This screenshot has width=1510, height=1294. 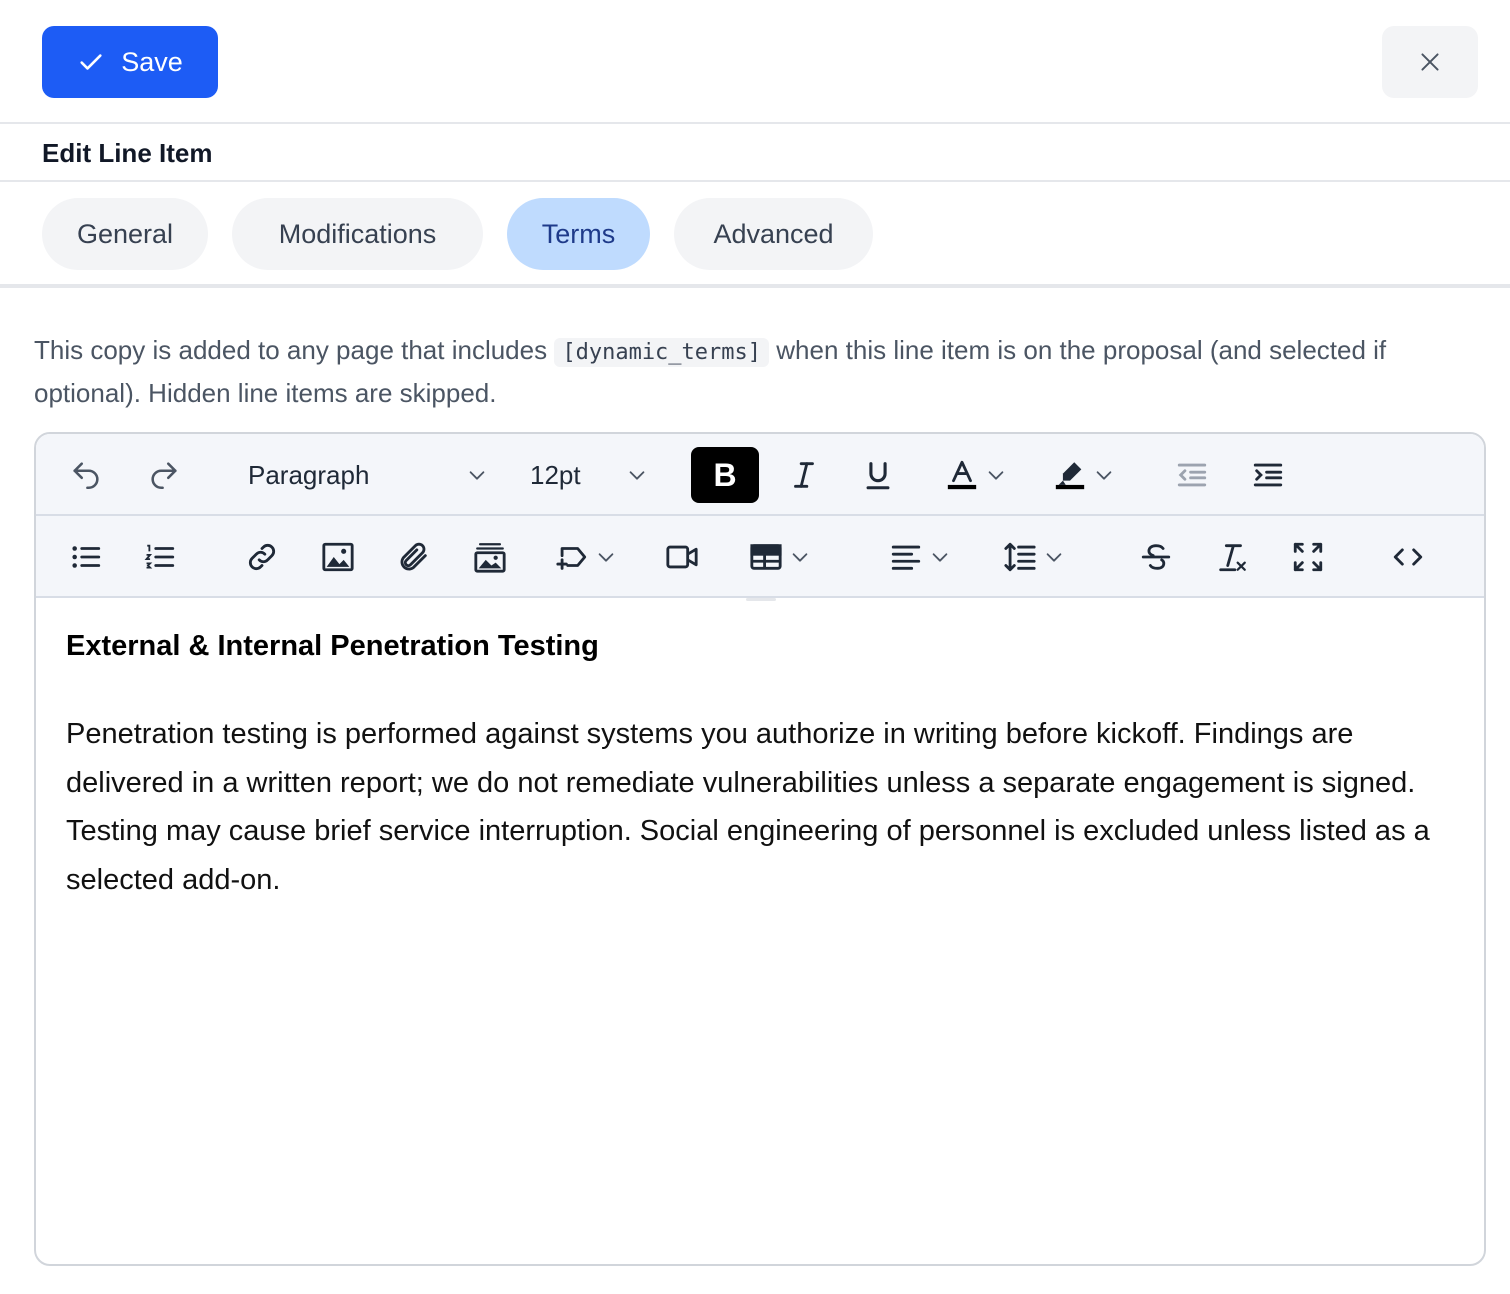 What do you see at coordinates (906, 557) in the screenshot?
I see `align-left-icon` at bounding box center [906, 557].